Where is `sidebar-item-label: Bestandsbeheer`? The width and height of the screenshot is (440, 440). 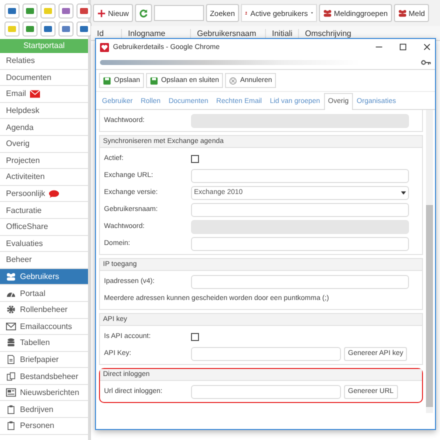 sidebar-item-label: Bestandsbeheer is located at coordinates (49, 376).